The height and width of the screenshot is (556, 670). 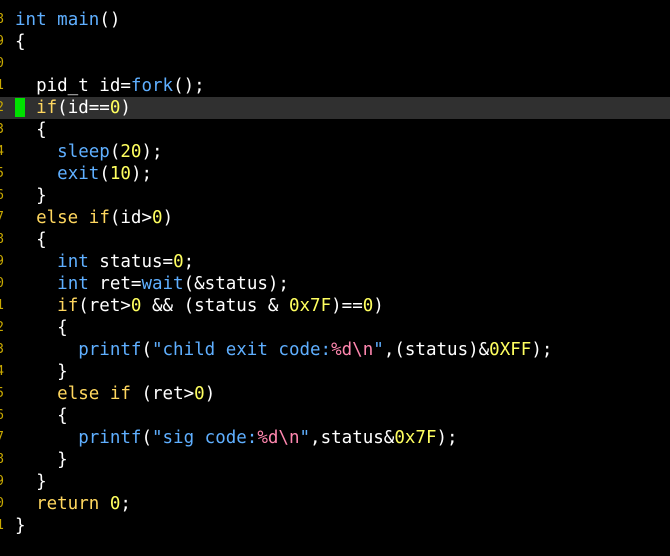 What do you see at coordinates (335, 130) in the screenshot?
I see `code-line: 3 {` at bounding box center [335, 130].